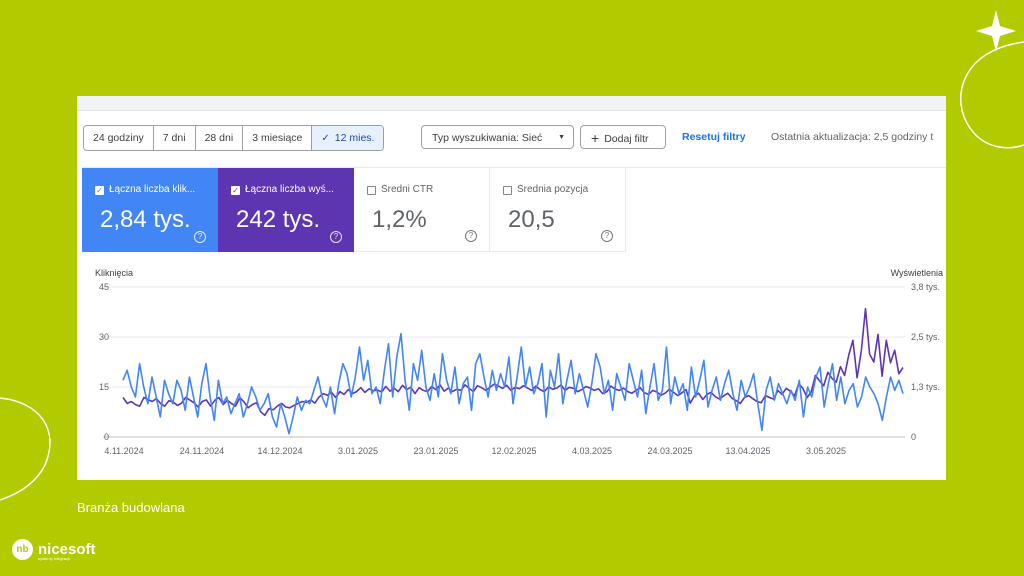 The image size is (1024, 576). Describe the element at coordinates (54, 558) in the screenshot. I see `logo-tagline: systemy integracji` at that location.